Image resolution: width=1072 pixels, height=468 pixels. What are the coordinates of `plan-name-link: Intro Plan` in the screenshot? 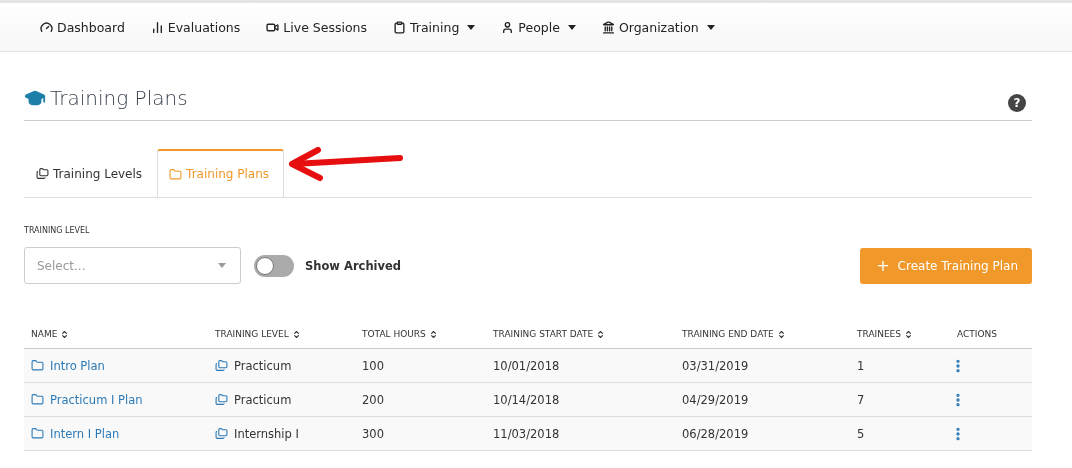 It's located at (68, 365).